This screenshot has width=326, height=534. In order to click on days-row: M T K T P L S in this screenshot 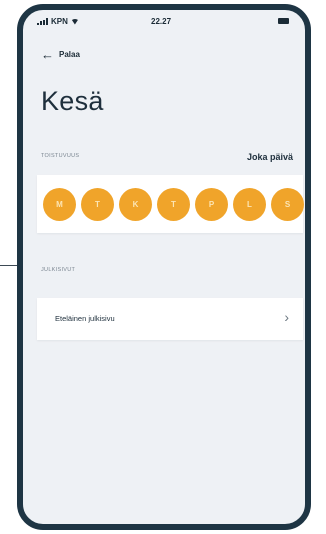, I will do `click(173, 204)`.